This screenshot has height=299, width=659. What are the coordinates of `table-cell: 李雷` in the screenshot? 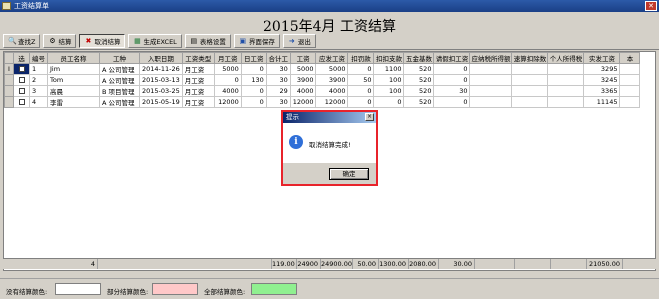 It's located at (73, 102).